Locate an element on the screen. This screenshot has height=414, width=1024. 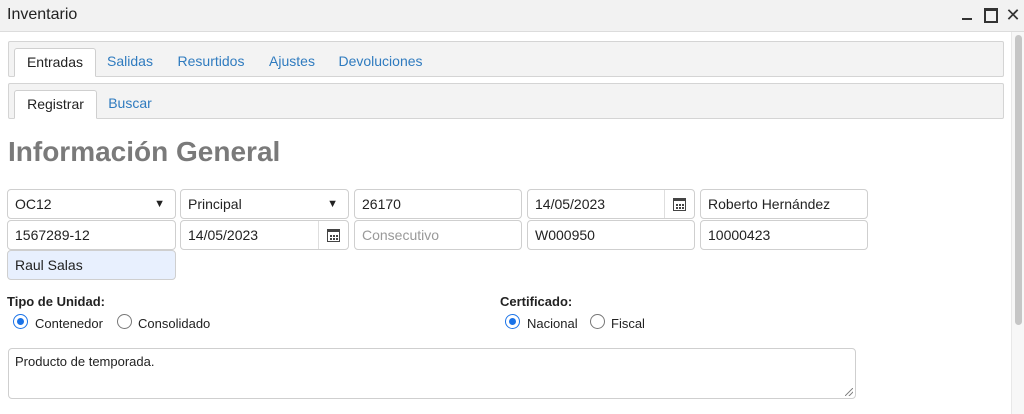
orden-select: OC12 ▼ is located at coordinates (91, 204).